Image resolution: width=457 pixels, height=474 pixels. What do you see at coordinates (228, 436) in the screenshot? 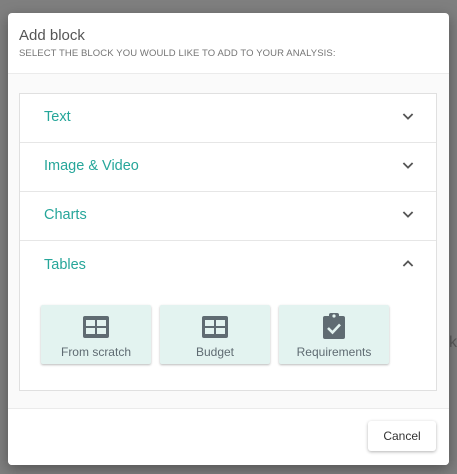
I see `dialog-footer: Cancel` at bounding box center [228, 436].